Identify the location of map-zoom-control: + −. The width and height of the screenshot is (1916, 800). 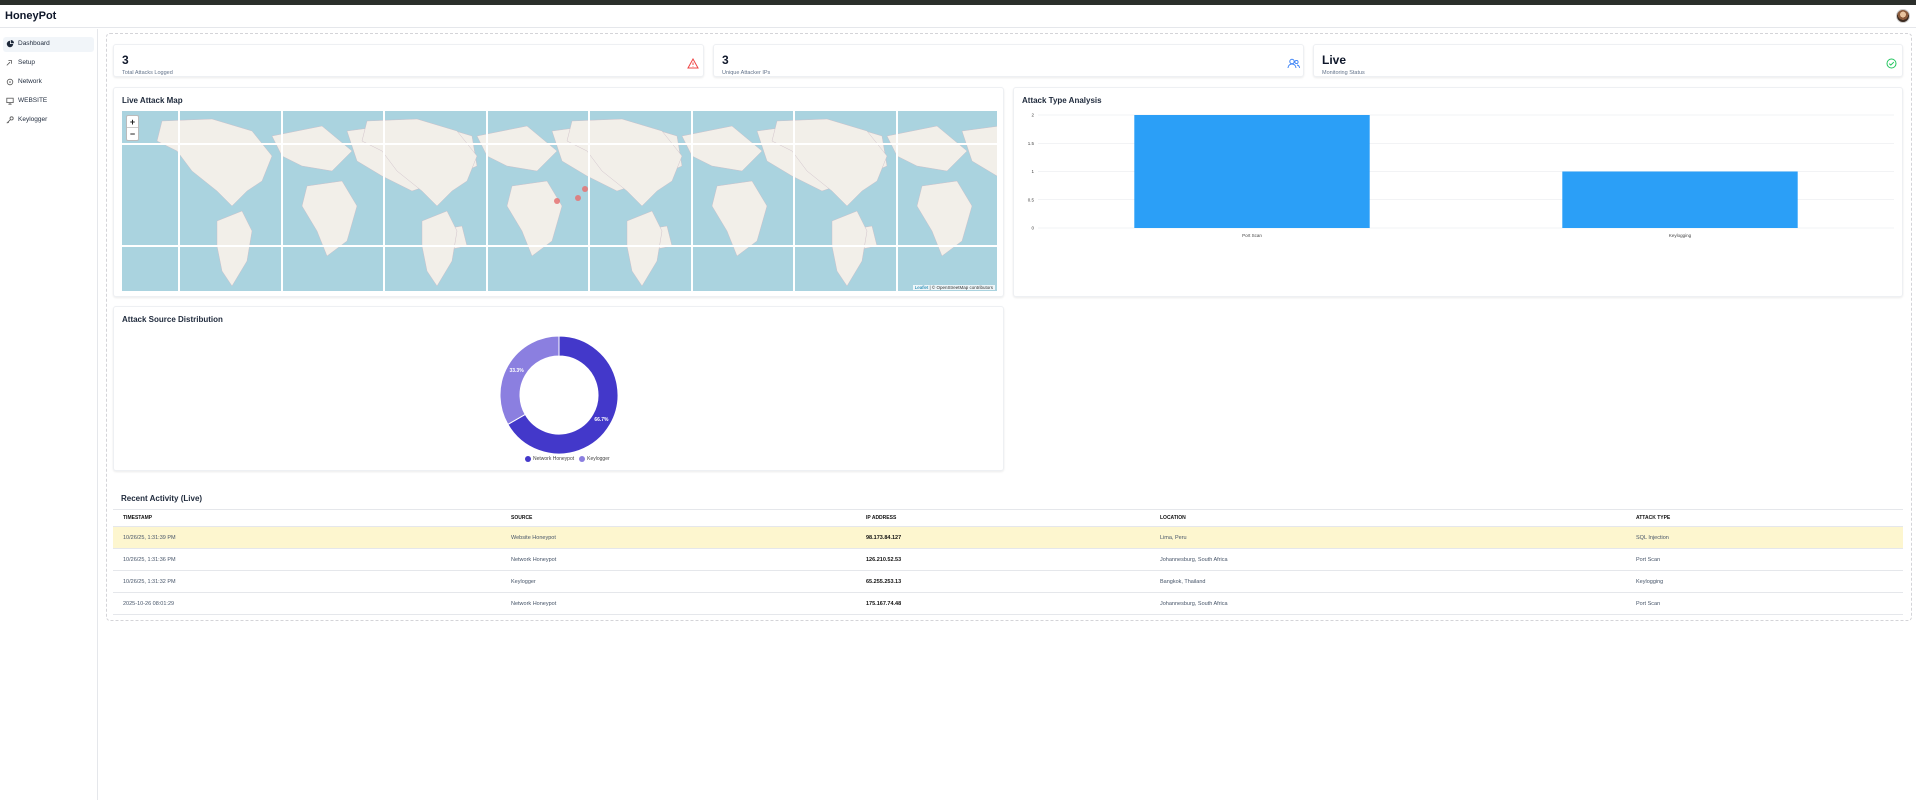
(132, 128).